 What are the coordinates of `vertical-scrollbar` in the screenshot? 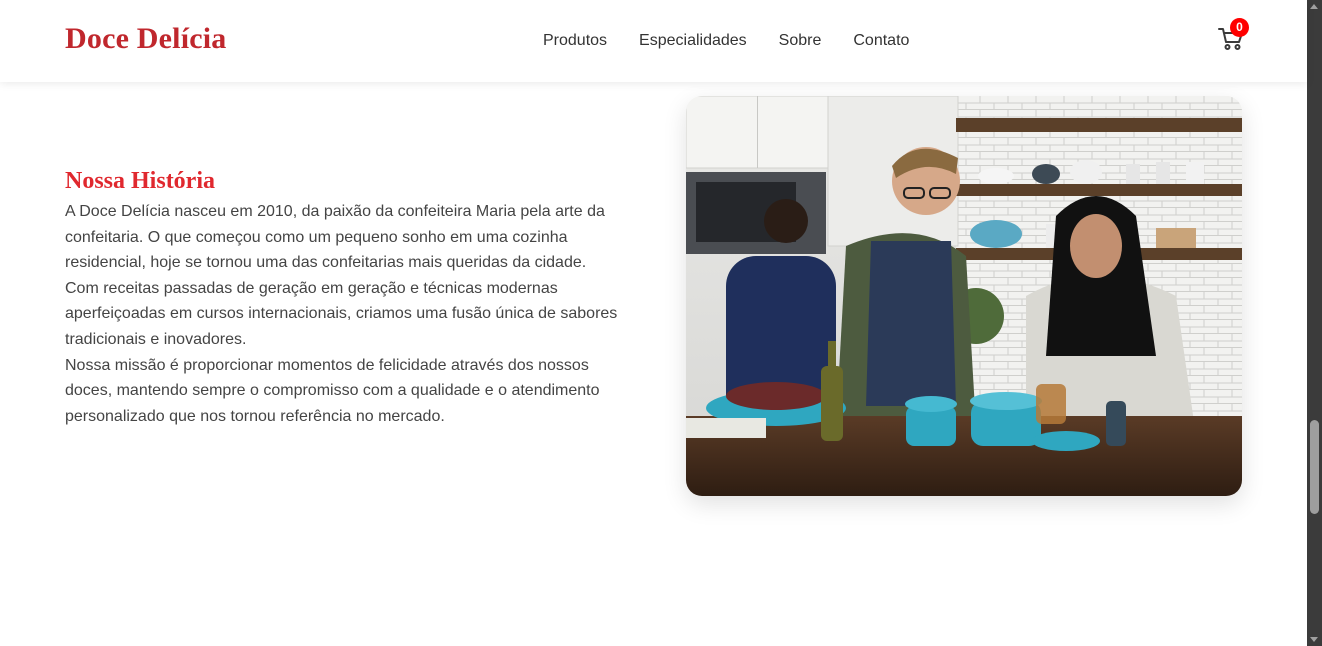 It's located at (1314, 323).